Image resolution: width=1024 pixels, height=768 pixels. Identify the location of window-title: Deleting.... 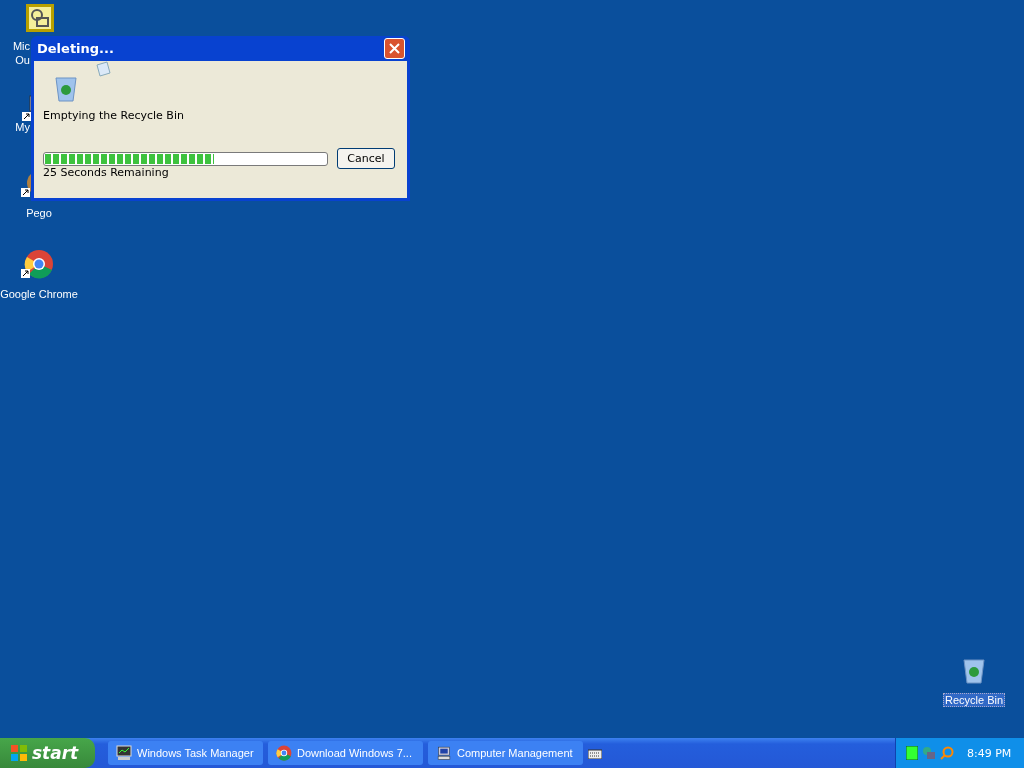
(75, 48).